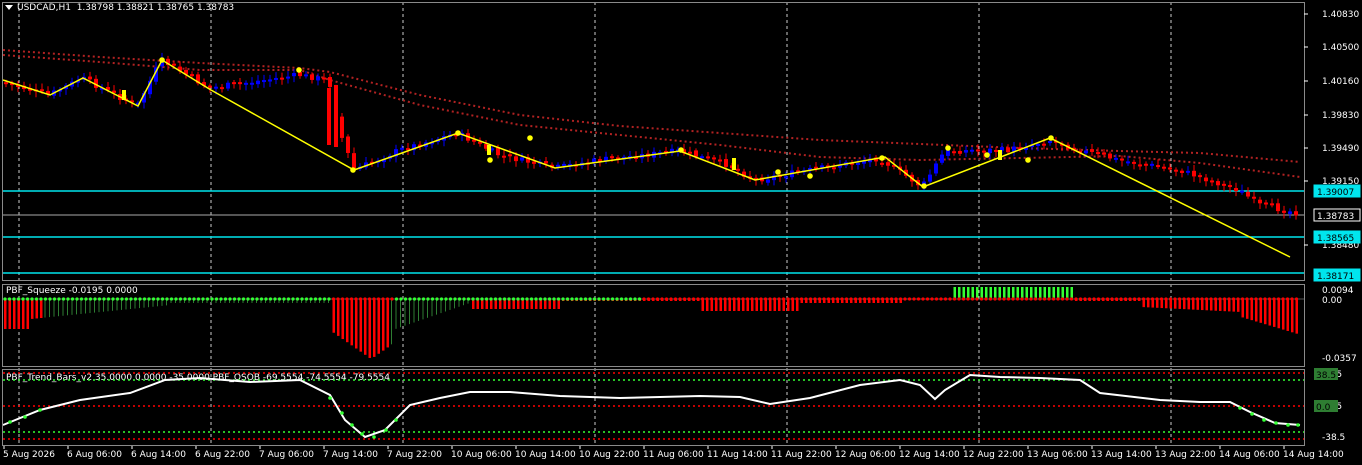 The height and width of the screenshot is (465, 1362). Describe the element at coordinates (993, 455) in the screenshot. I see `time-axis-label: 12 Aug 22:00` at that location.